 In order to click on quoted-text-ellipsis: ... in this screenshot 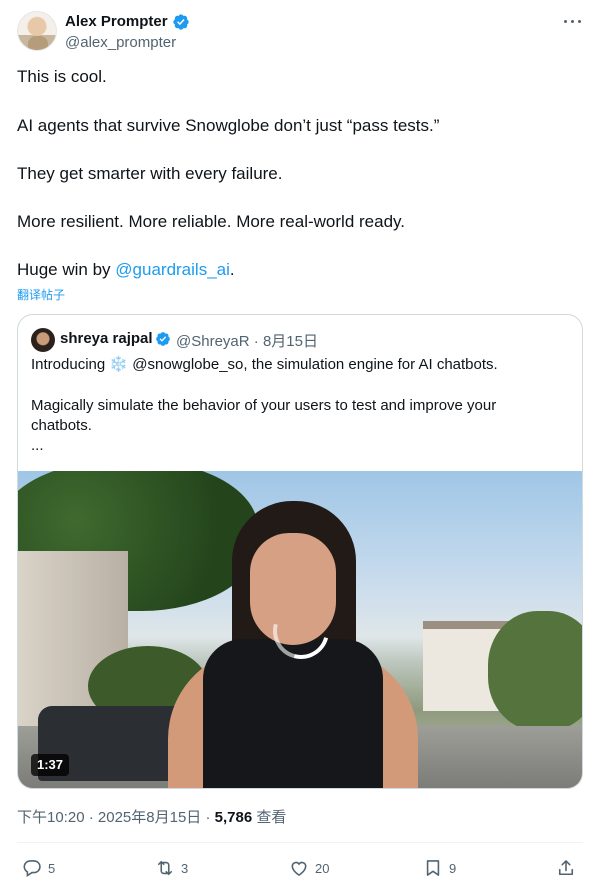, I will do `click(37, 445)`.